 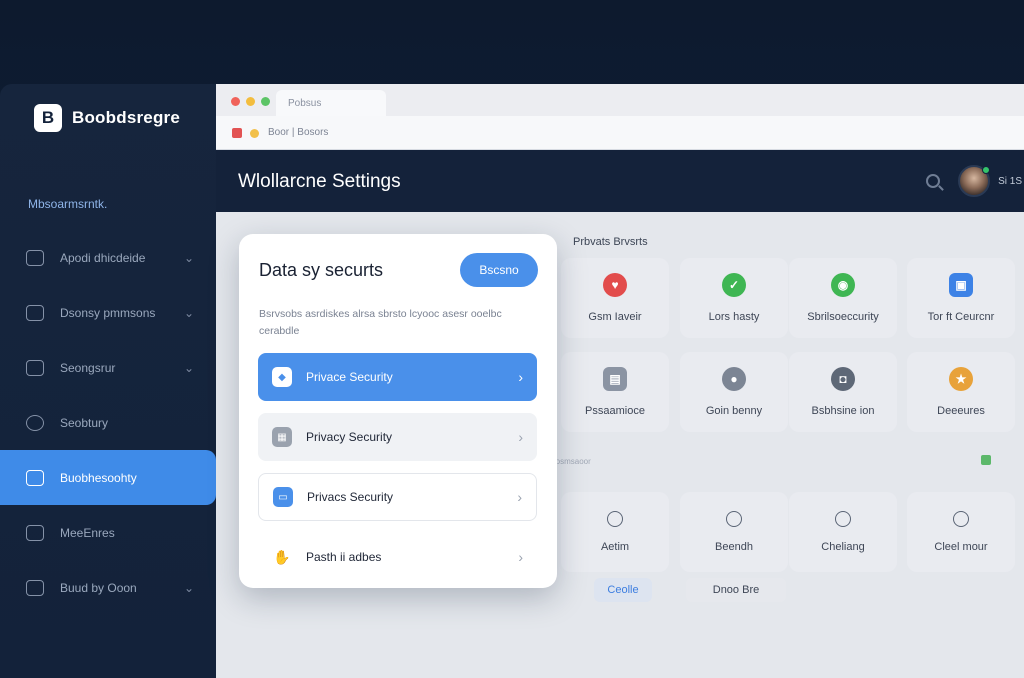 I want to click on sidebar-item-label: Seobtury, so click(x=84, y=422).